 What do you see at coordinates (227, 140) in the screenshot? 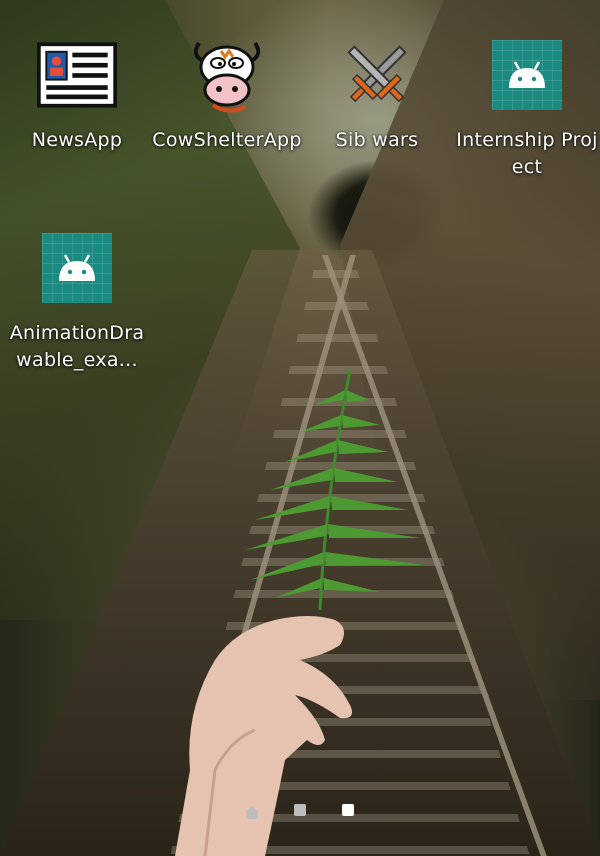
I see `app-label: CowShelterApp` at bounding box center [227, 140].